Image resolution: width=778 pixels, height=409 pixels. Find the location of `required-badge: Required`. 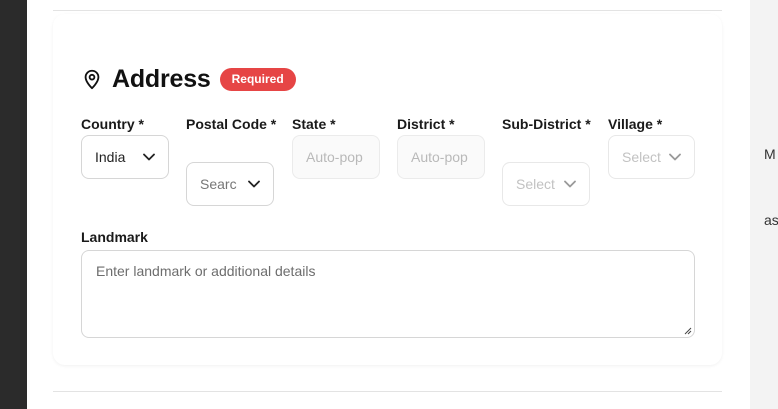

required-badge: Required is located at coordinates (257, 79).